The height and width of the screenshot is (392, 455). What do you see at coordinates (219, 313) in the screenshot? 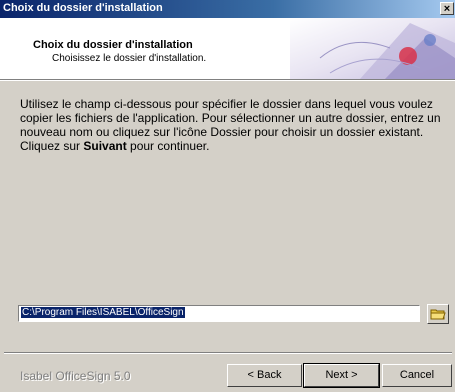
I see `install-path-field: C:\Program Files\ISABEL\OfficeSign` at bounding box center [219, 313].